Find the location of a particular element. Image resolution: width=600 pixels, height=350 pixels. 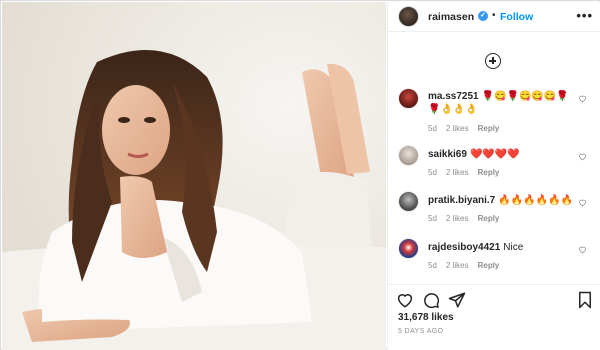

comment-username: rajdesiboy4421 is located at coordinates (464, 247).